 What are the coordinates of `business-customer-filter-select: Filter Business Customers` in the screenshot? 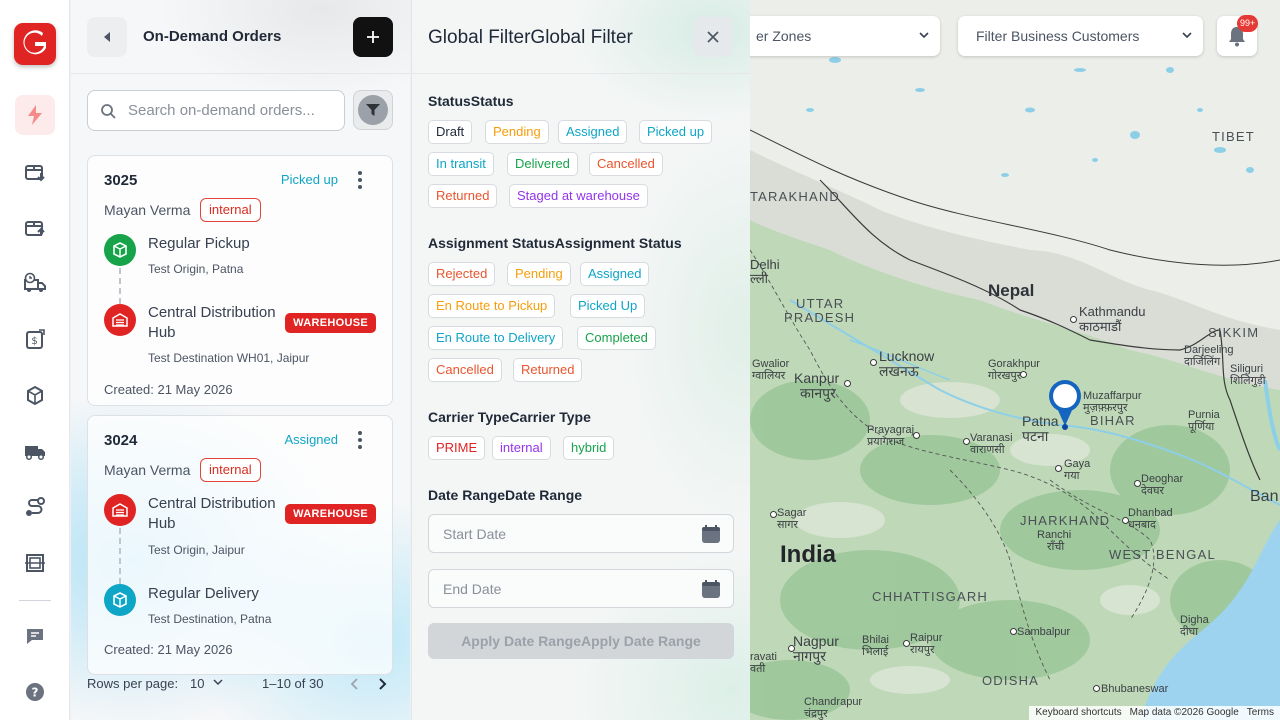 It's located at (1080, 36).